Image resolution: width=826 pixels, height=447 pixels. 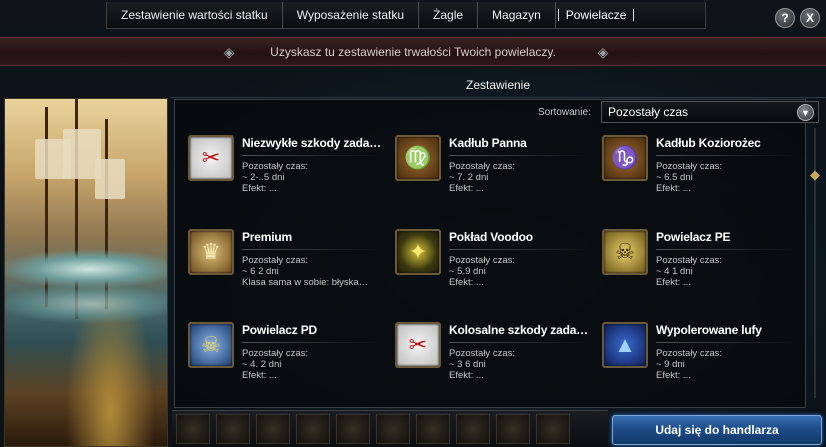 What do you see at coordinates (351, 15) in the screenshot?
I see `tab-ship-equipment: Wyposażenie statku` at bounding box center [351, 15].